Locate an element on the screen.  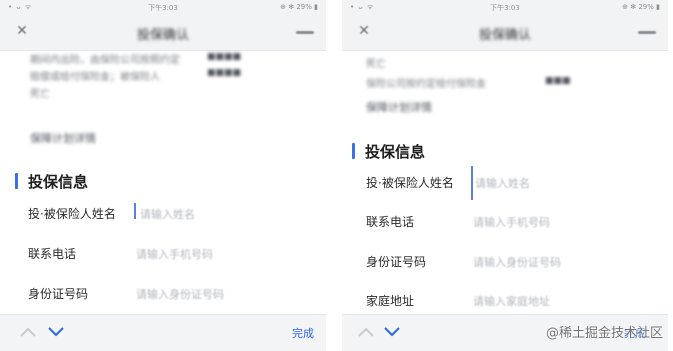
blurred-description-line: 赔偿或给付保险金；被保险人 is located at coordinates (95, 77).